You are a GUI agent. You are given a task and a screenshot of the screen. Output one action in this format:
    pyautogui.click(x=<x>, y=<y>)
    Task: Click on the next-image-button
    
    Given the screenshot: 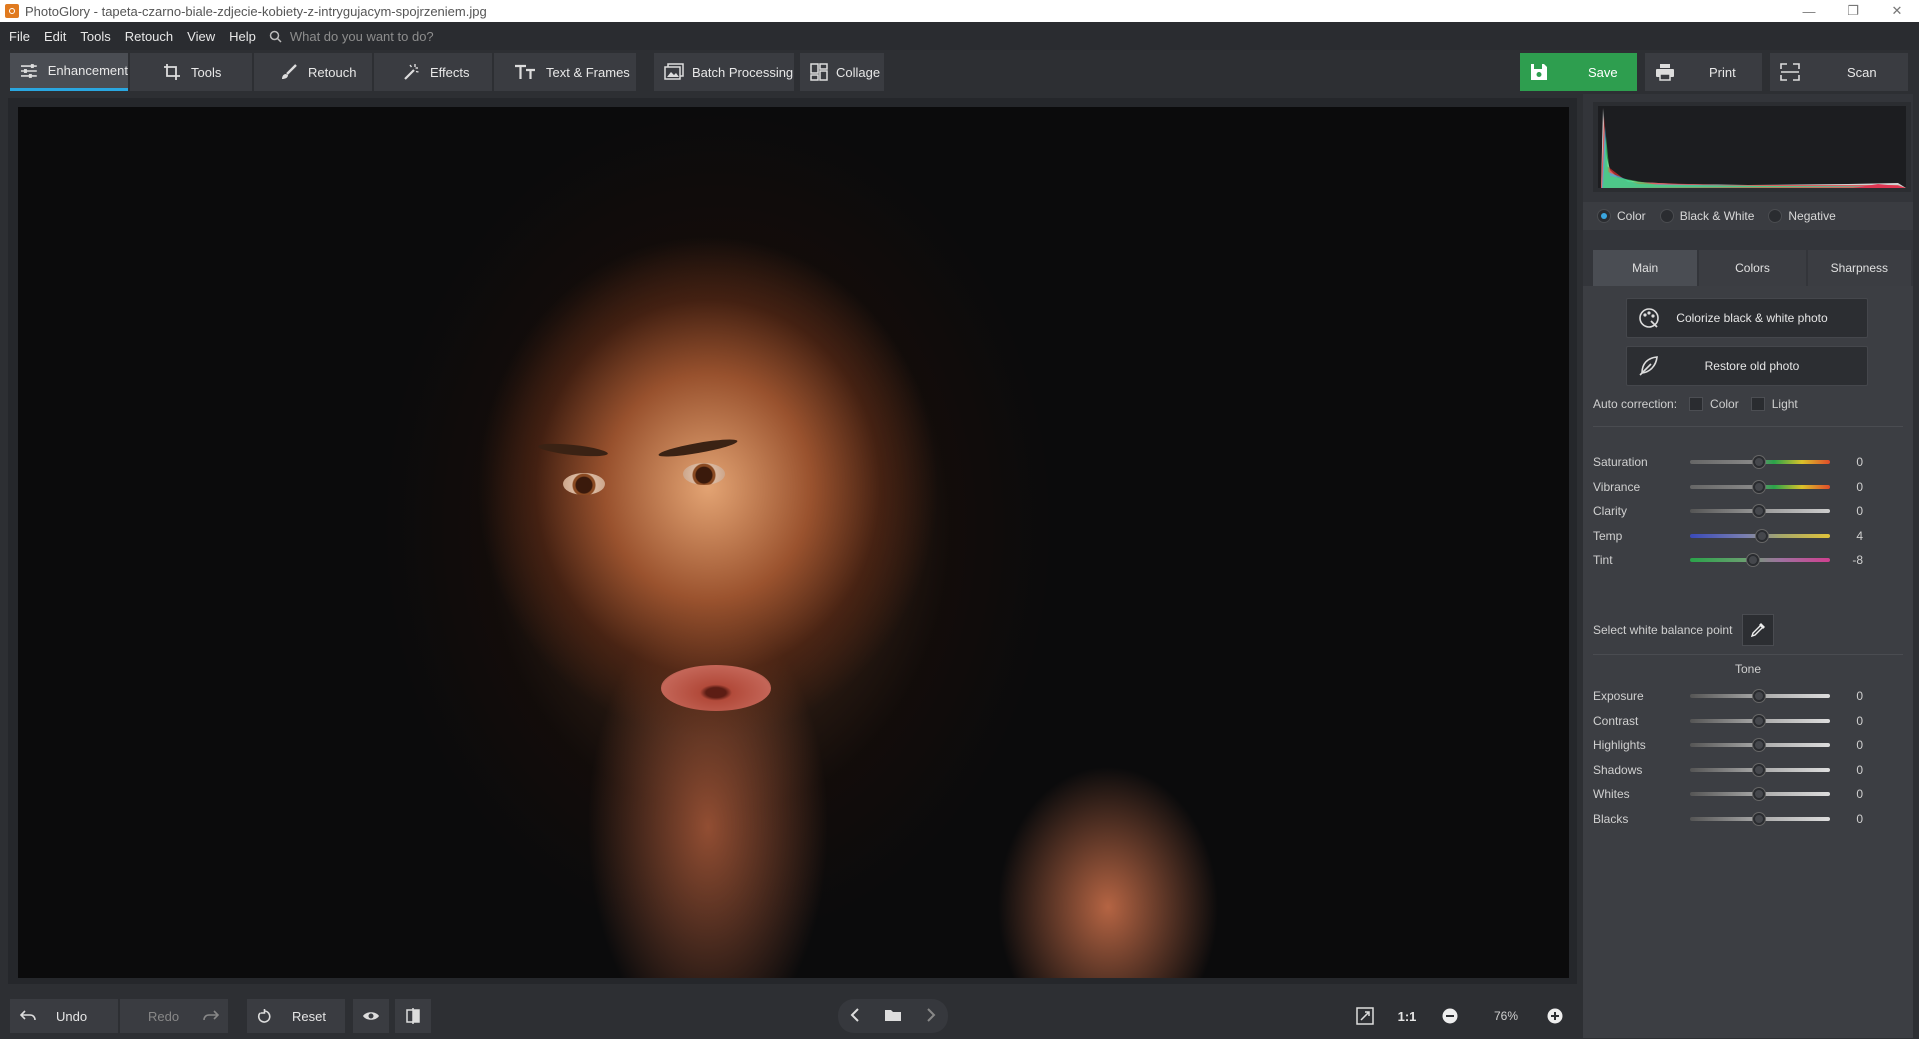 What is the action you would take?
    pyautogui.click(x=931, y=1016)
    